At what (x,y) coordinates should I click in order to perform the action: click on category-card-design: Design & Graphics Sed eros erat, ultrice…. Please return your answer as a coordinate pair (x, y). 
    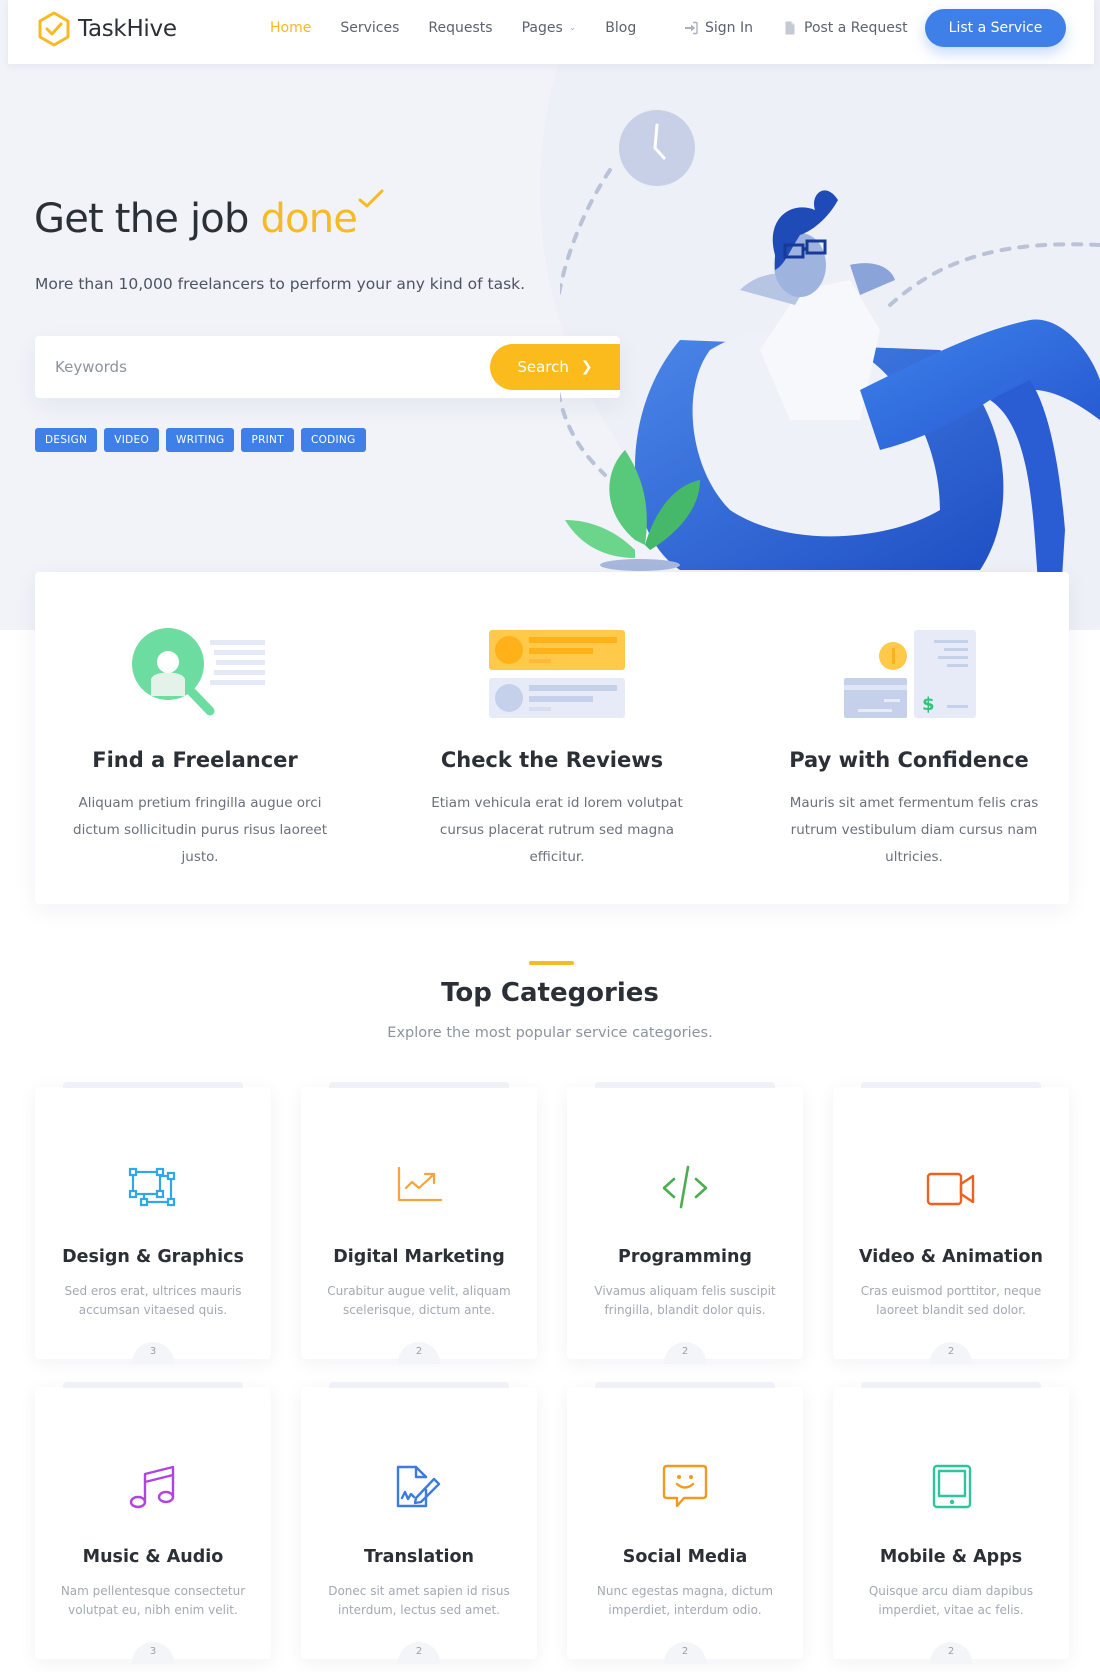
    Looking at the image, I should click on (153, 1223).